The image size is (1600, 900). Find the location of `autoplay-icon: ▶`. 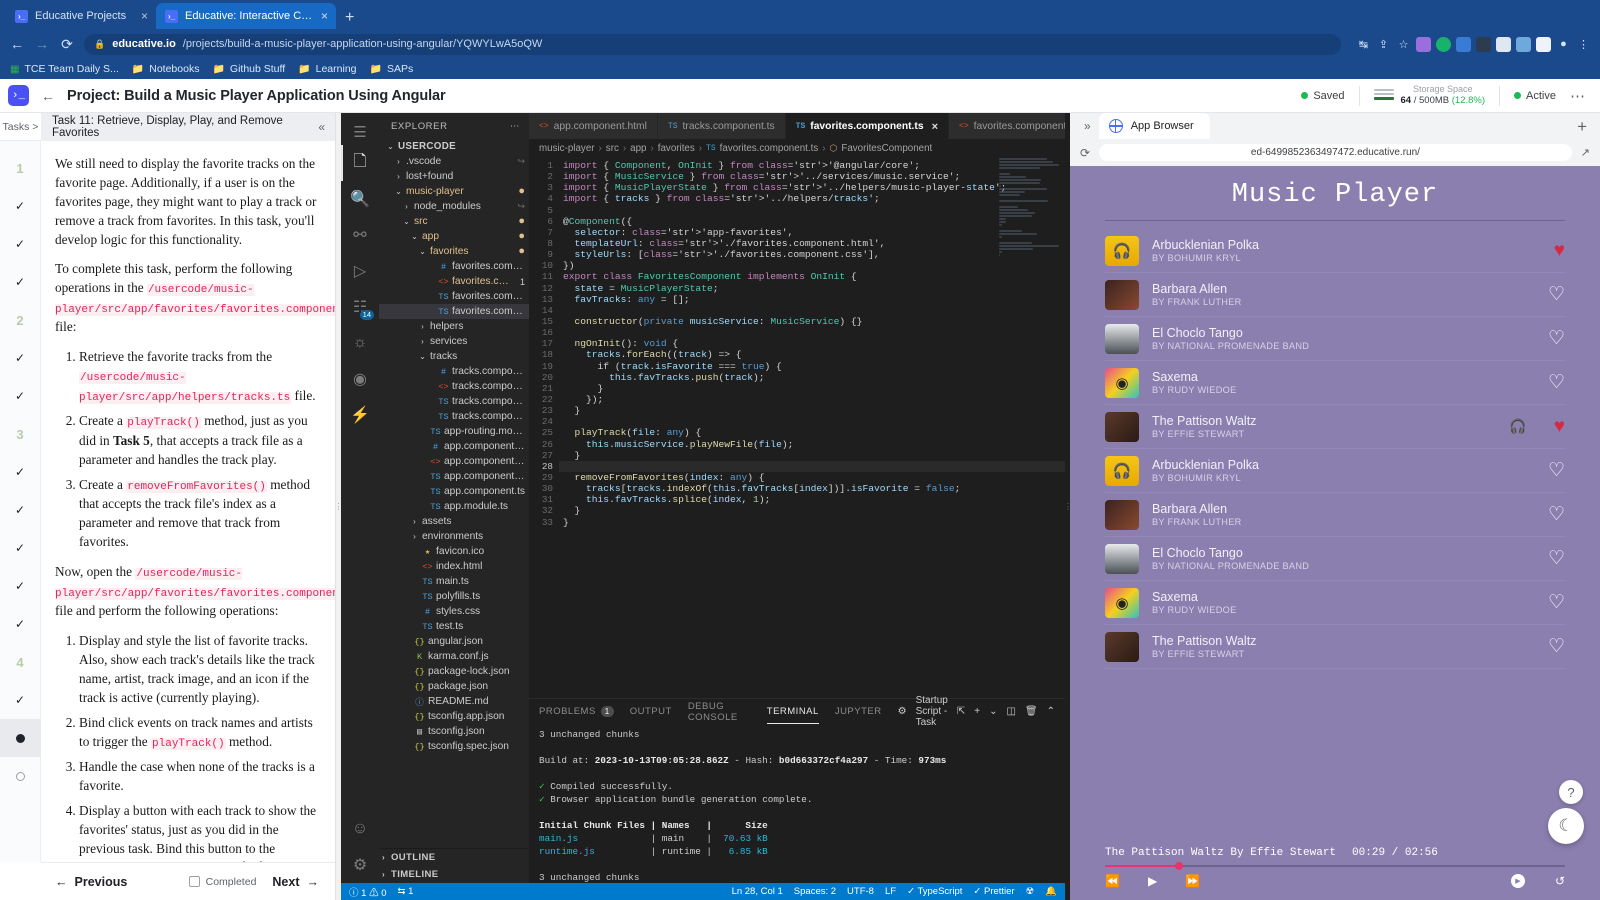

autoplay-icon: ▶ is located at coordinates (1517, 881).